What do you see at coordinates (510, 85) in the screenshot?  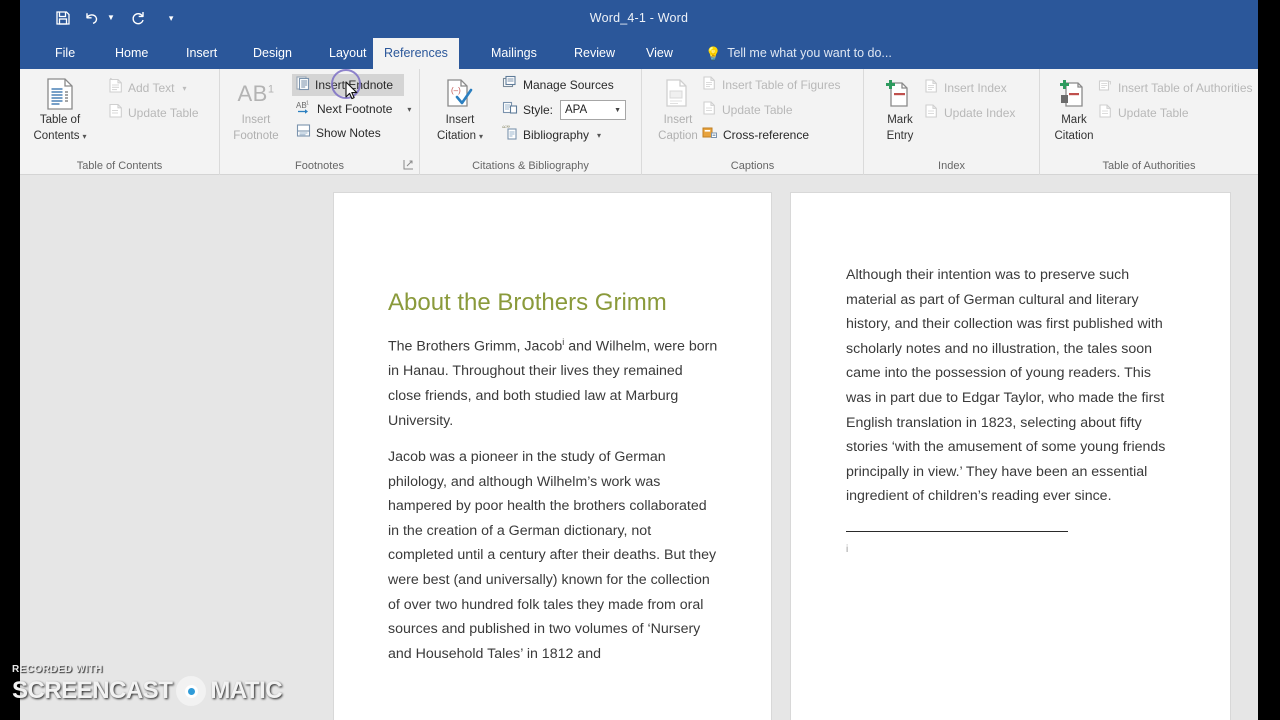 I see `manage-sources-icon` at bounding box center [510, 85].